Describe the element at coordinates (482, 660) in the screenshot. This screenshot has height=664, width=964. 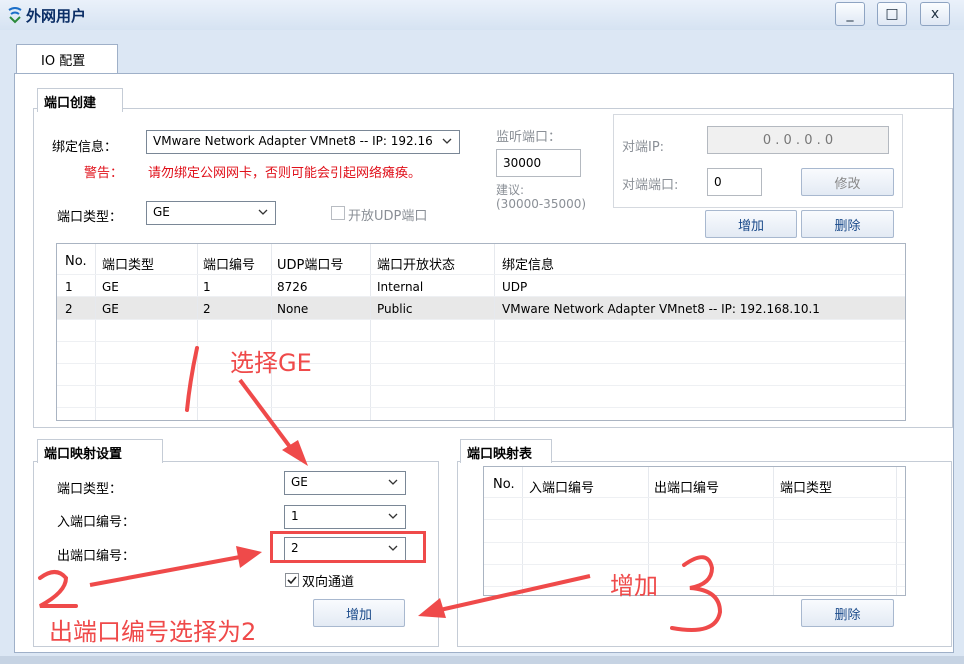
I see `status-bar` at that location.